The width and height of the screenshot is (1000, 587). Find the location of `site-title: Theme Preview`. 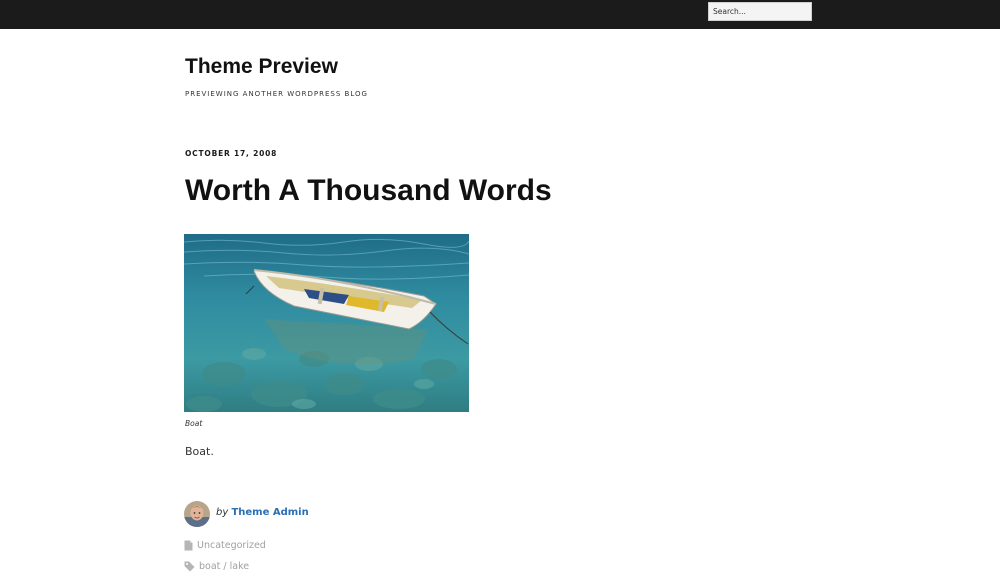

site-title: Theme Preview is located at coordinates (261, 67).